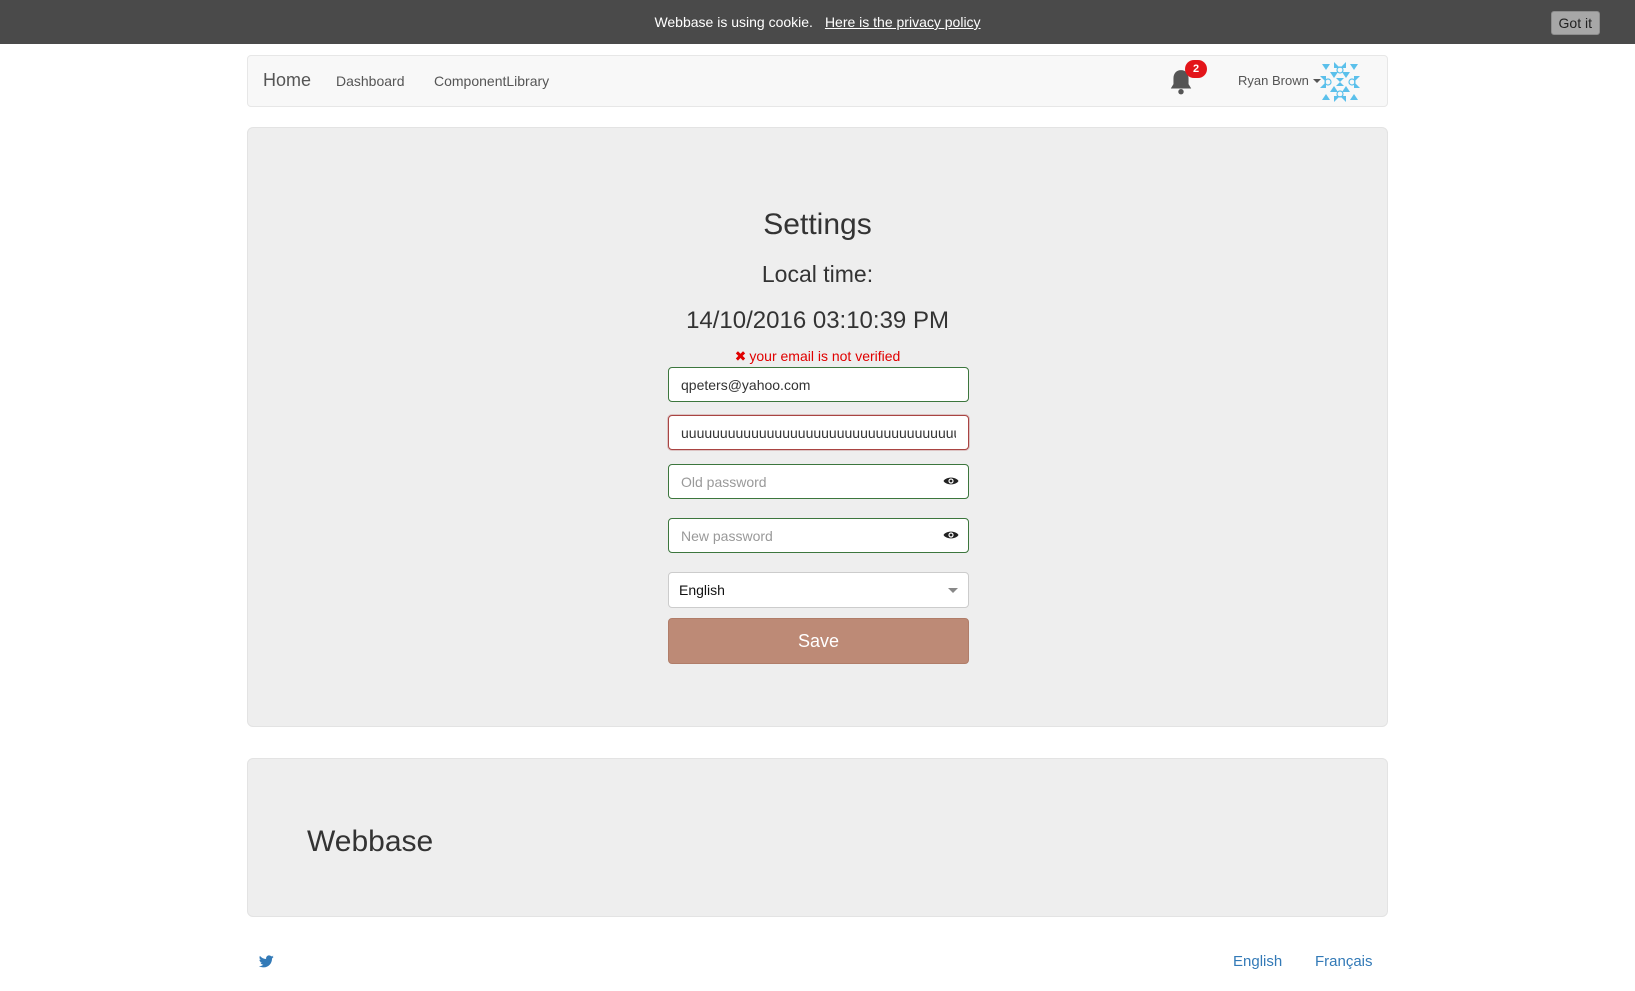 The height and width of the screenshot is (991, 1635). I want to click on language-select: English, so click(818, 590).